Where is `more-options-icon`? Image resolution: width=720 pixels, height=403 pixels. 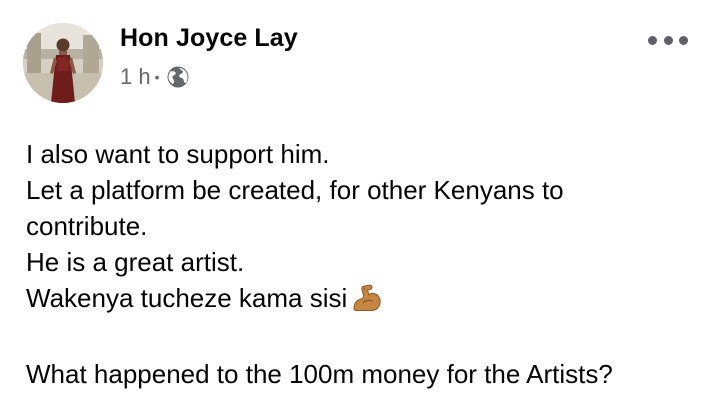
more-options-icon is located at coordinates (668, 40).